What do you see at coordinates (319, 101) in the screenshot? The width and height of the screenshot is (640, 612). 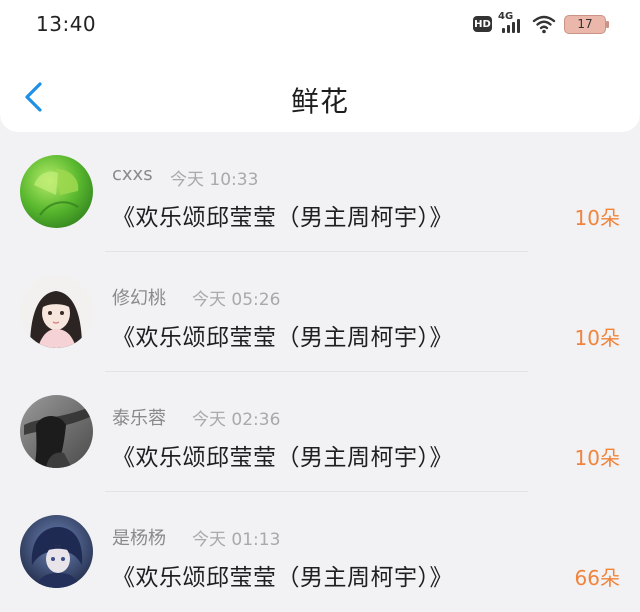 I see `page-title: 鲜花` at bounding box center [319, 101].